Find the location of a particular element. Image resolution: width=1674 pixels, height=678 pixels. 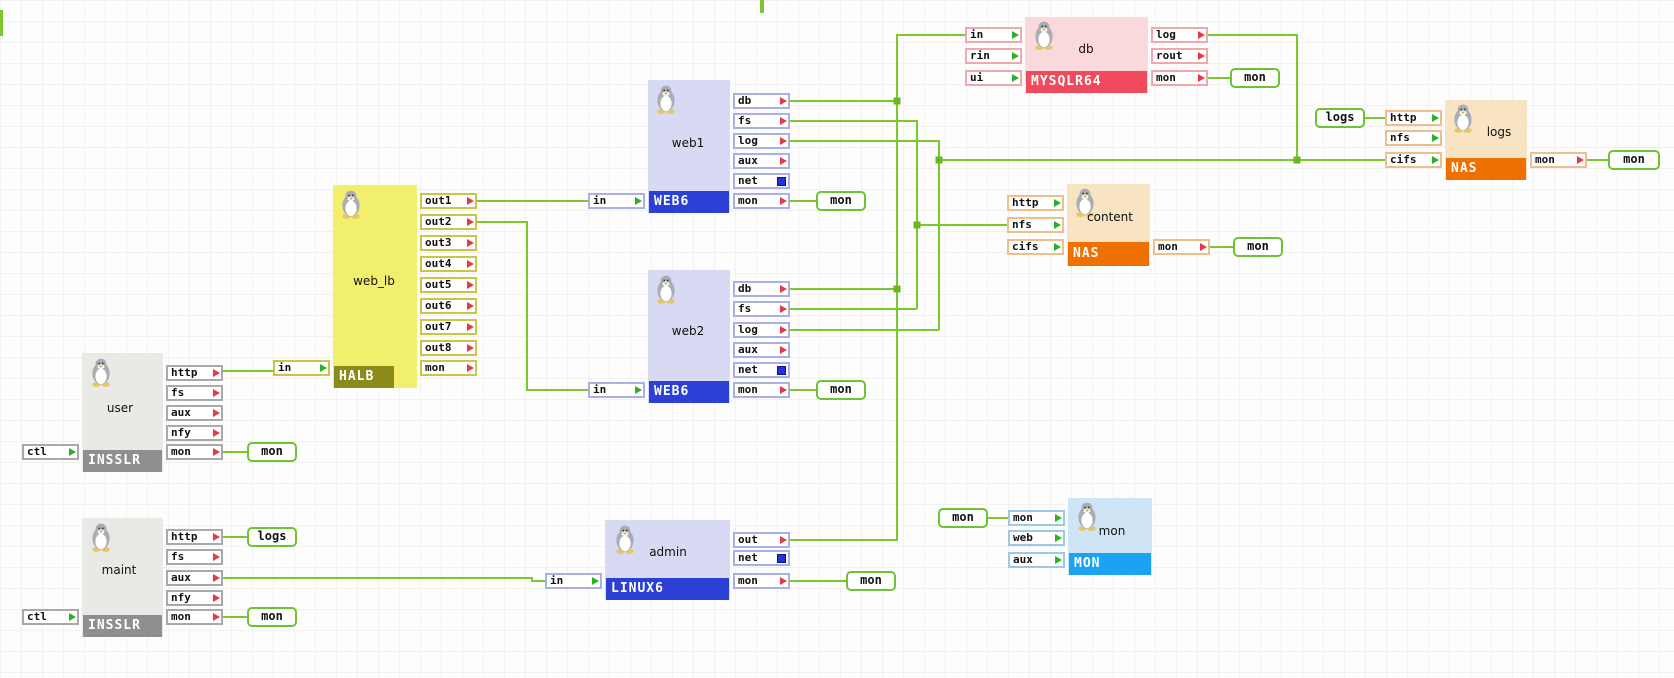

port-web2-log: log is located at coordinates (761, 330).